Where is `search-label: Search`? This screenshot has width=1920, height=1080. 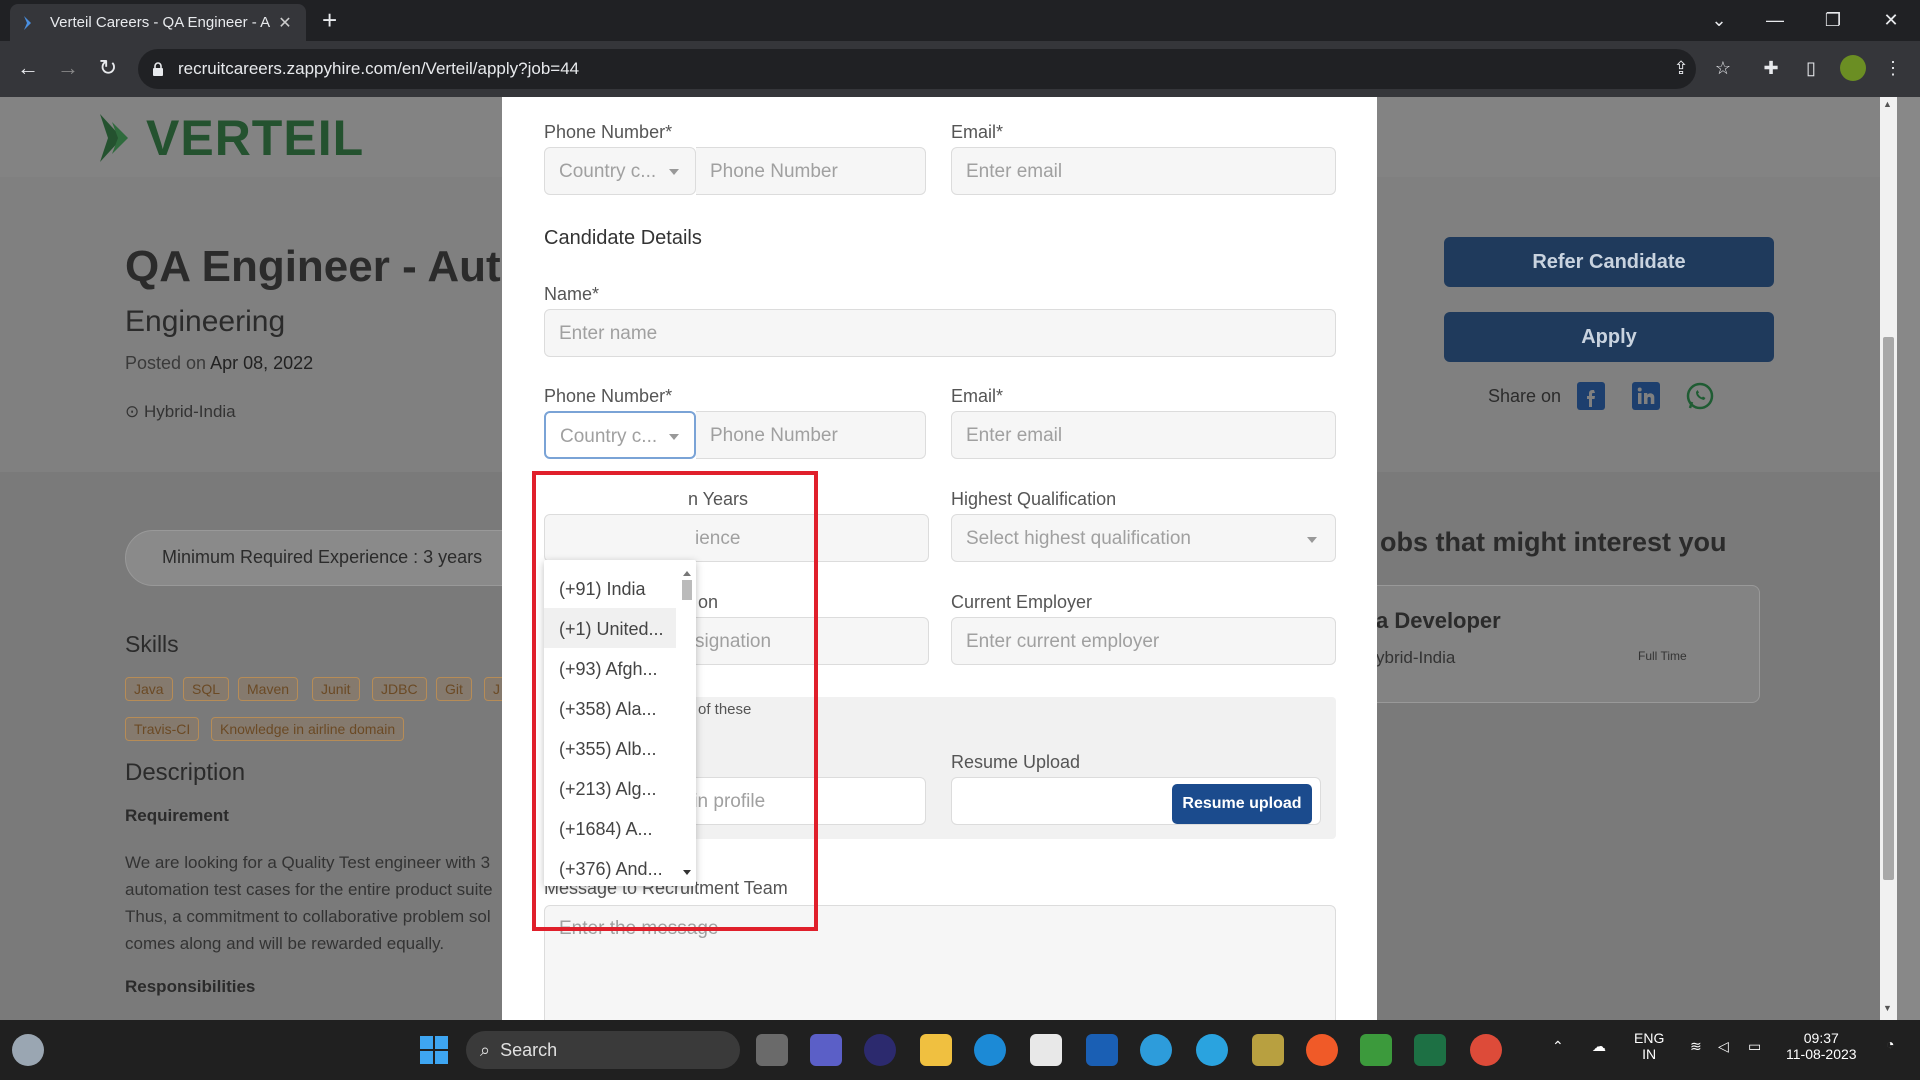
search-label: Search is located at coordinates (529, 1049).